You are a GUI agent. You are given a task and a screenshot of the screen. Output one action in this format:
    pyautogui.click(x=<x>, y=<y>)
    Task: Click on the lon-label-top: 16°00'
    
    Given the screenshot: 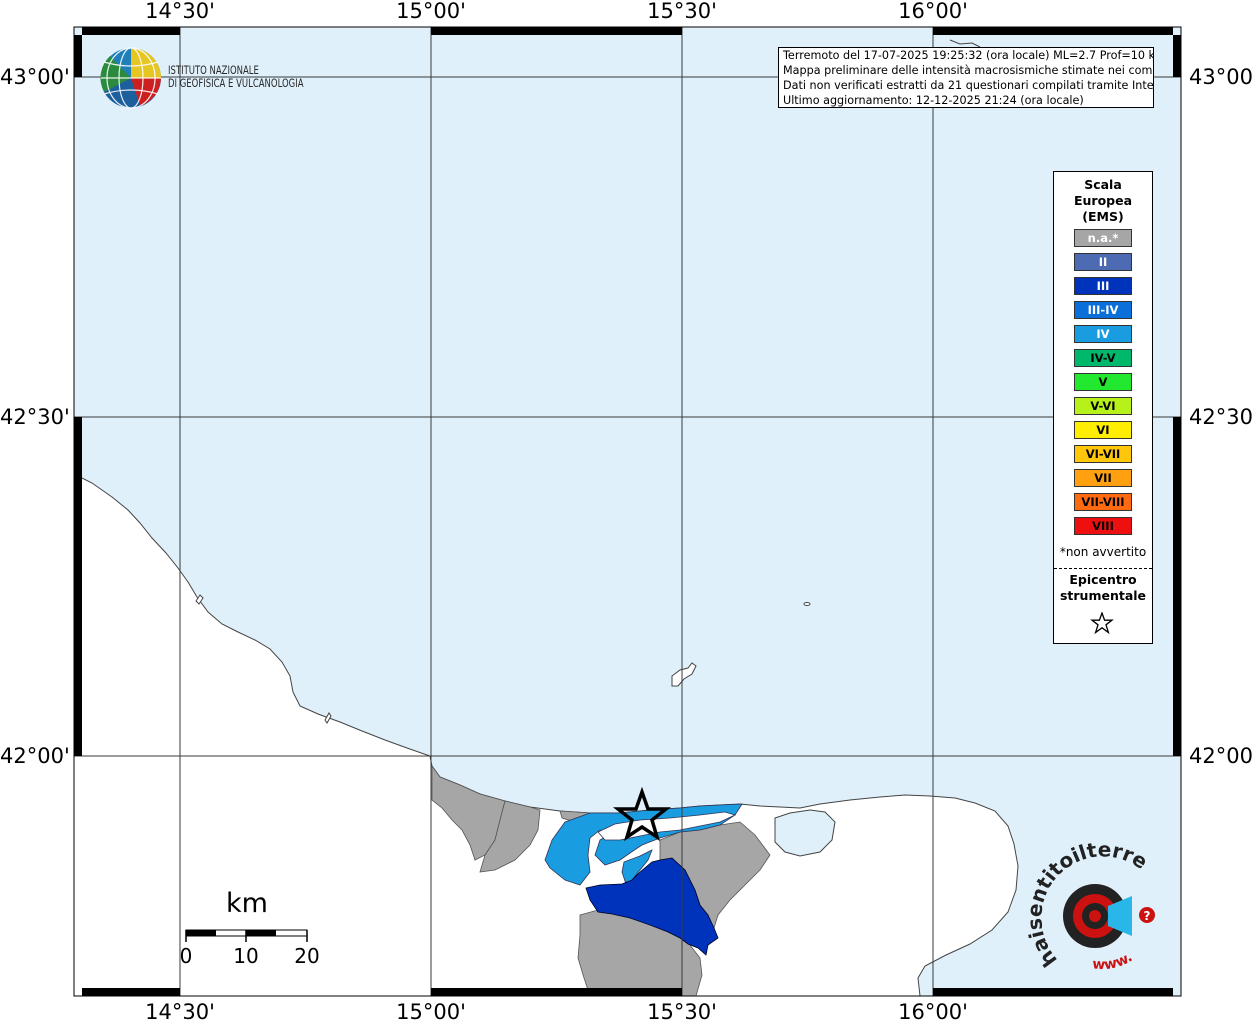 What is the action you would take?
    pyautogui.click(x=933, y=11)
    